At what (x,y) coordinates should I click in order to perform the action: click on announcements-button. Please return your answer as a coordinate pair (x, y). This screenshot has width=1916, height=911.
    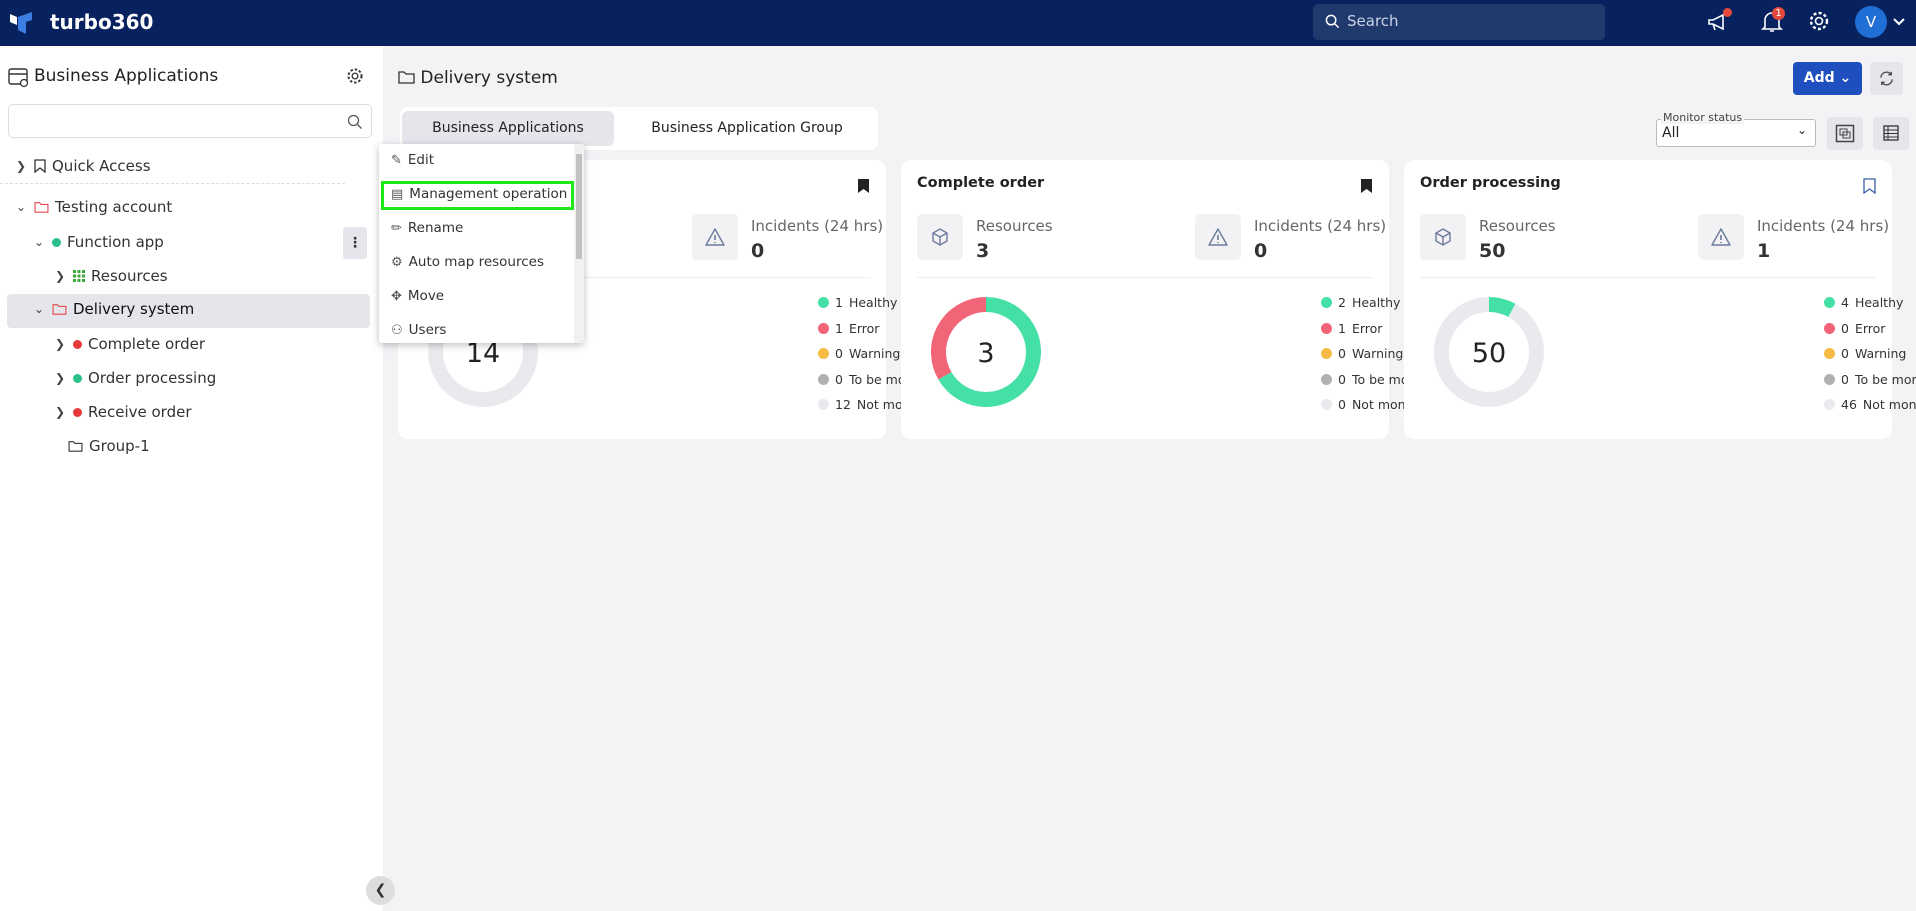
    Looking at the image, I should click on (1719, 23).